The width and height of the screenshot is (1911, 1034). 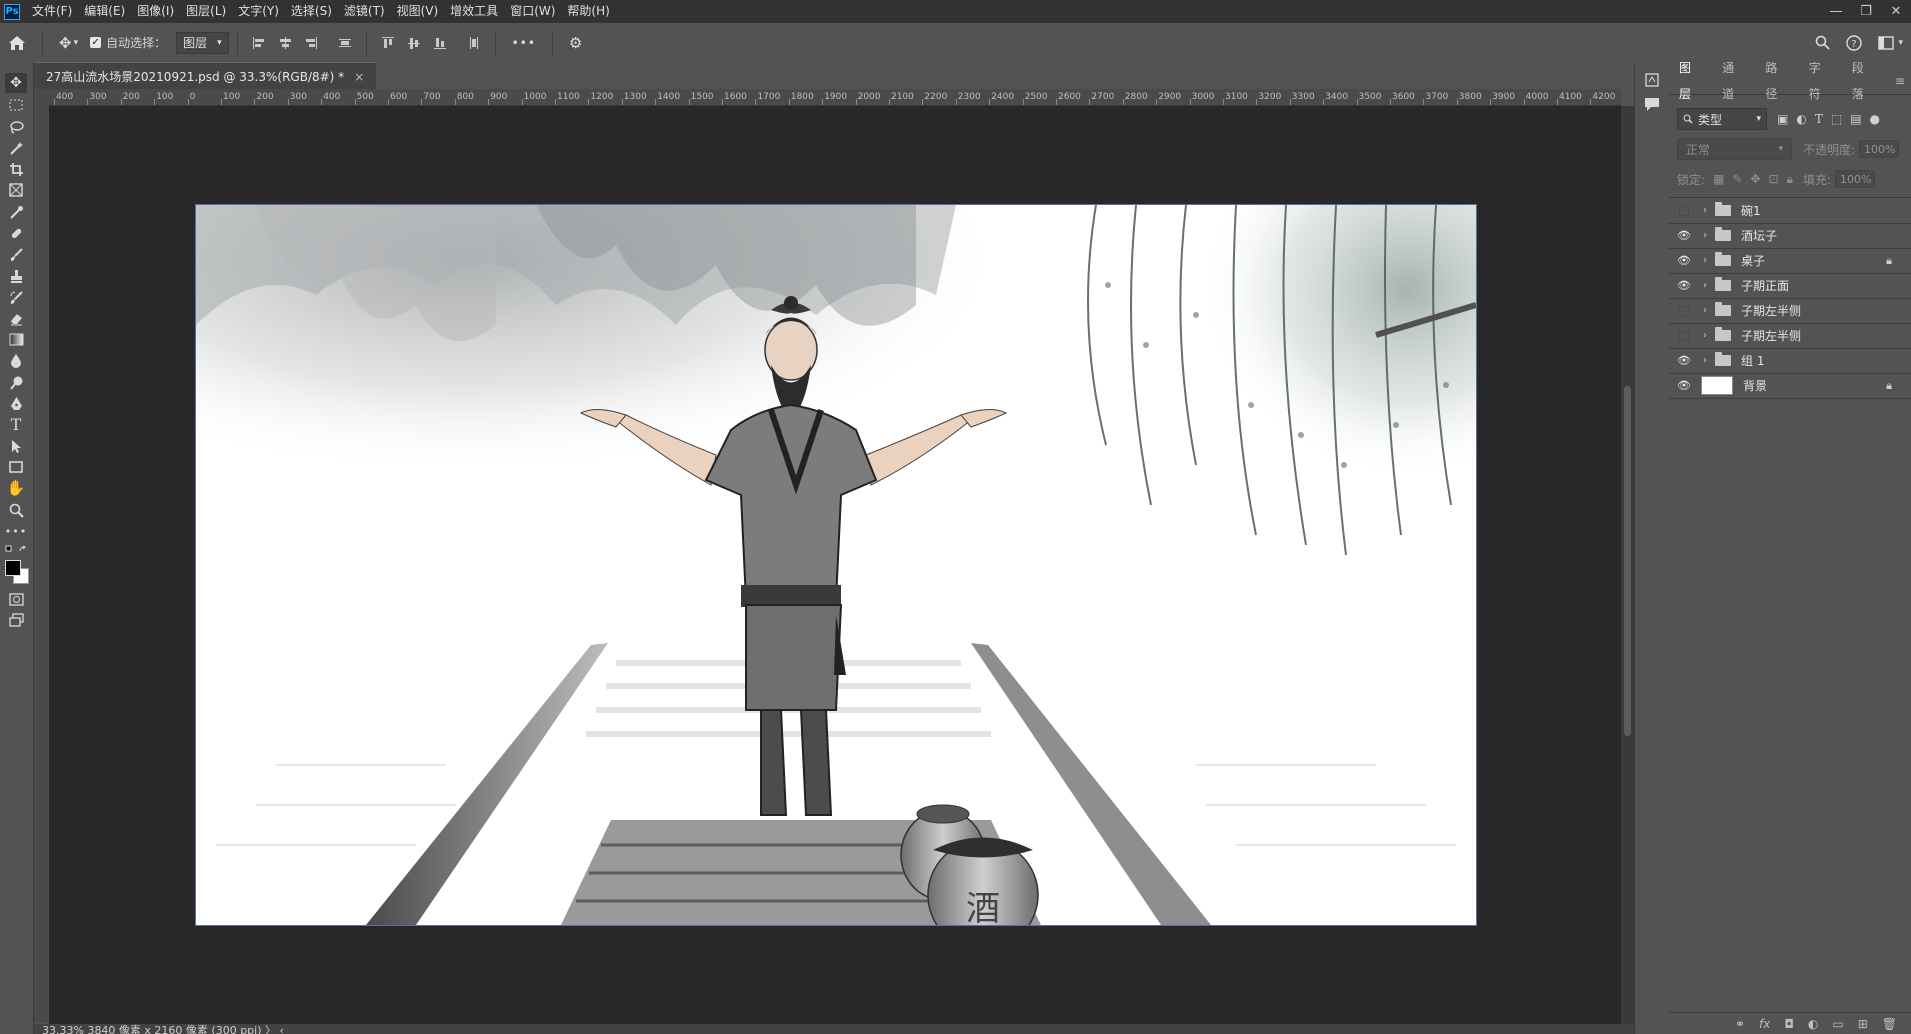 I want to click on tool-preset-chevron-icon: ▾, so click(x=76, y=43).